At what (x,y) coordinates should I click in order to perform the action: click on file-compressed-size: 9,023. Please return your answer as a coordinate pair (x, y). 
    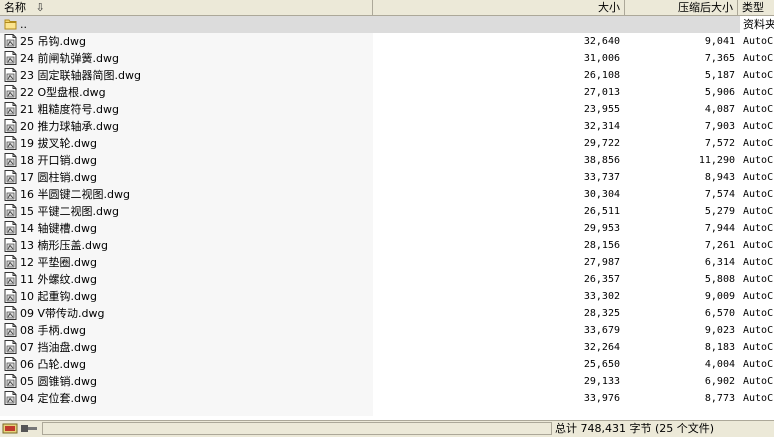
    Looking at the image, I should click on (719, 330).